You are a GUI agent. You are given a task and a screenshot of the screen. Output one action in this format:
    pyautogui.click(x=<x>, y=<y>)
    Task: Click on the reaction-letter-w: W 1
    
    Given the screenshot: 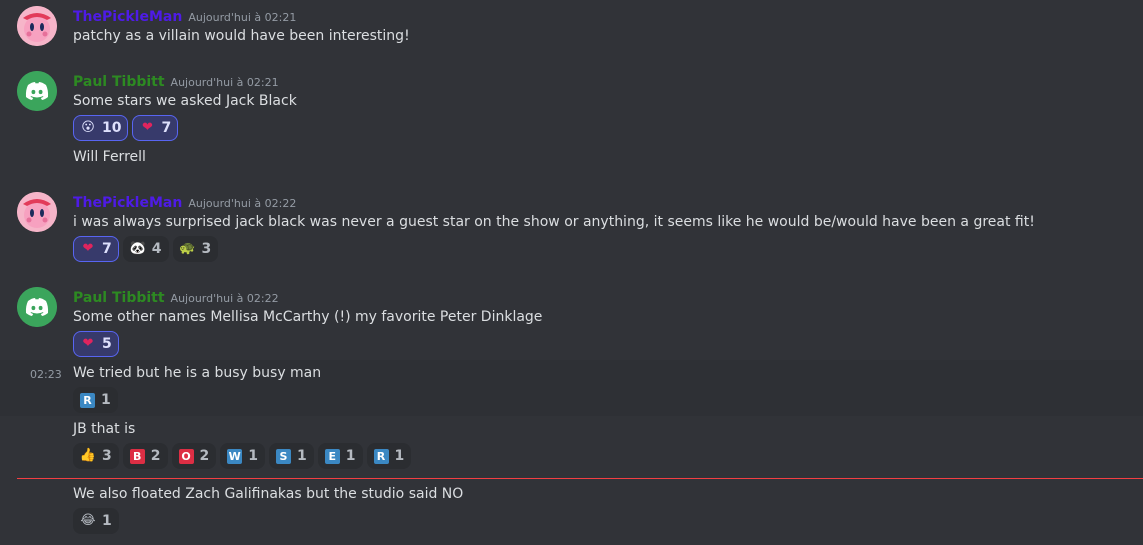 What is the action you would take?
    pyautogui.click(x=242, y=456)
    